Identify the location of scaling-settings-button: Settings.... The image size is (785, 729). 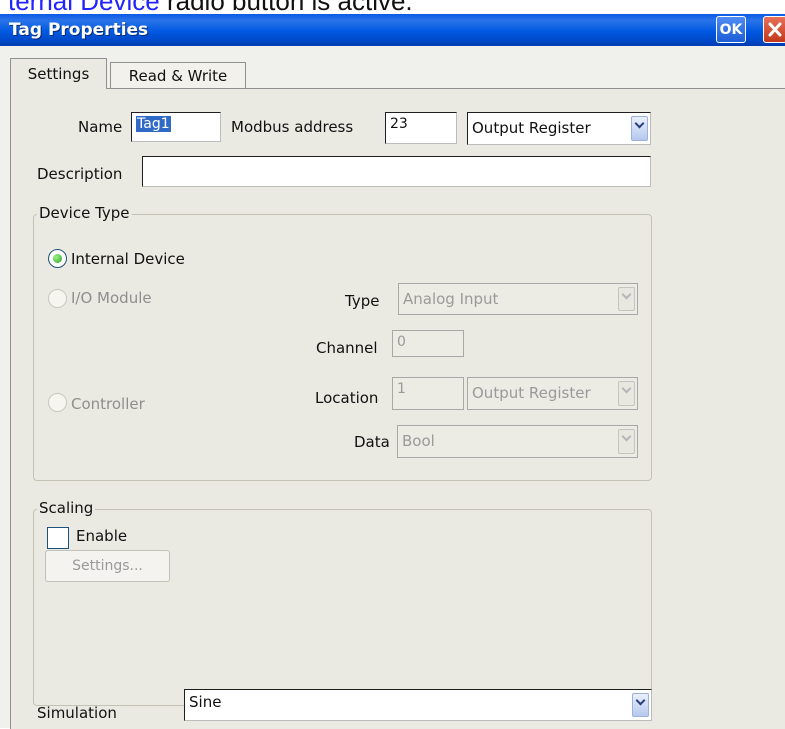
(107, 566).